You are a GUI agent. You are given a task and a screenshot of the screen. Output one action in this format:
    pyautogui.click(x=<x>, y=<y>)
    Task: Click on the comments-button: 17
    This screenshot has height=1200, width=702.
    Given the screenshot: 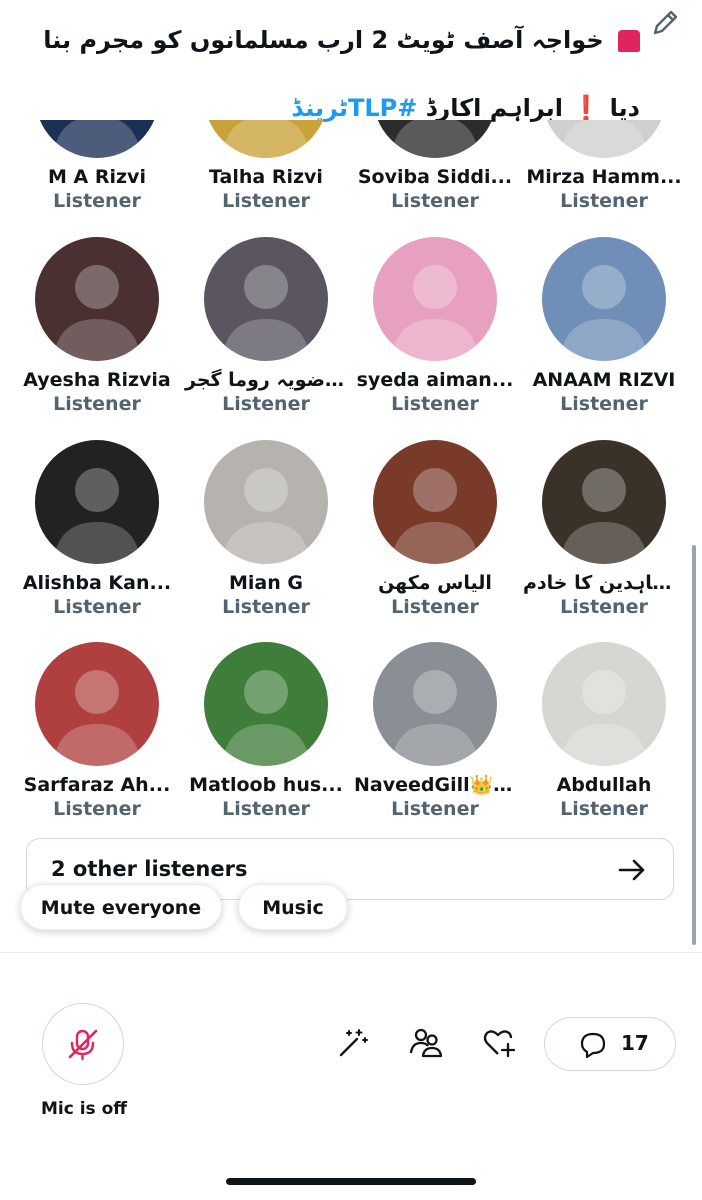 What is the action you would take?
    pyautogui.click(x=610, y=1044)
    